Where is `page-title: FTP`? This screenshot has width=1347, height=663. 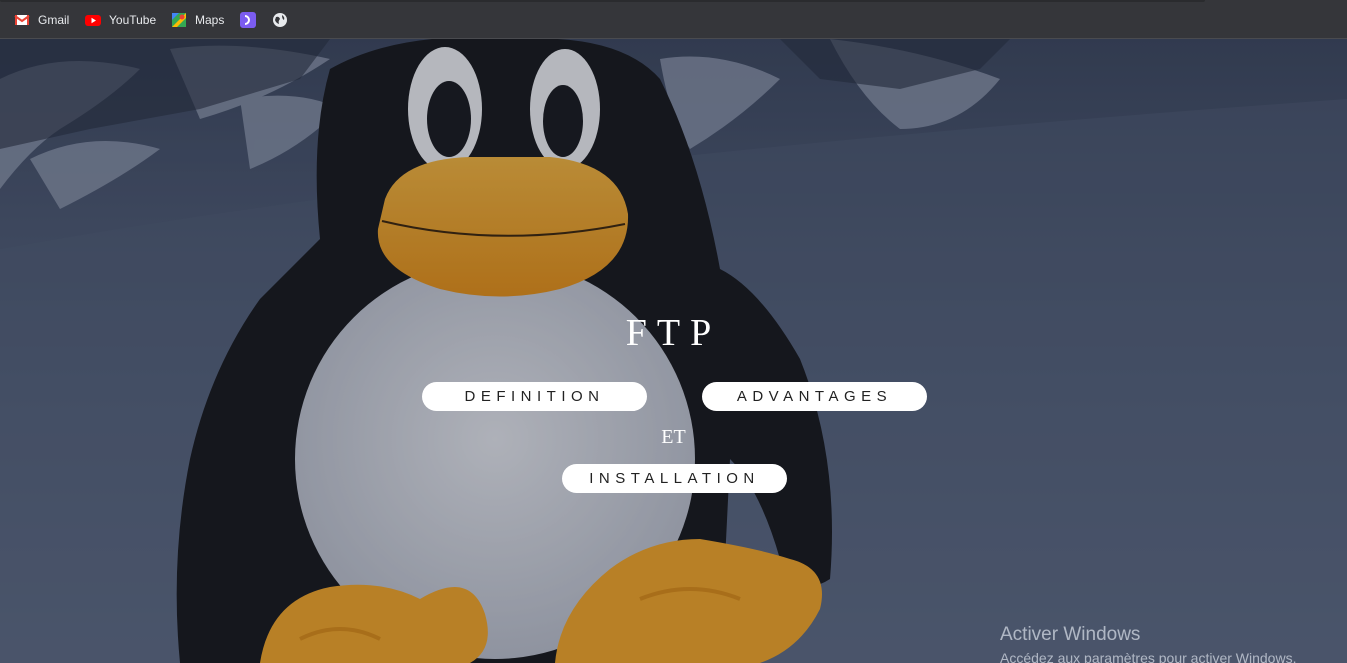
page-title: FTP is located at coordinates (673, 333).